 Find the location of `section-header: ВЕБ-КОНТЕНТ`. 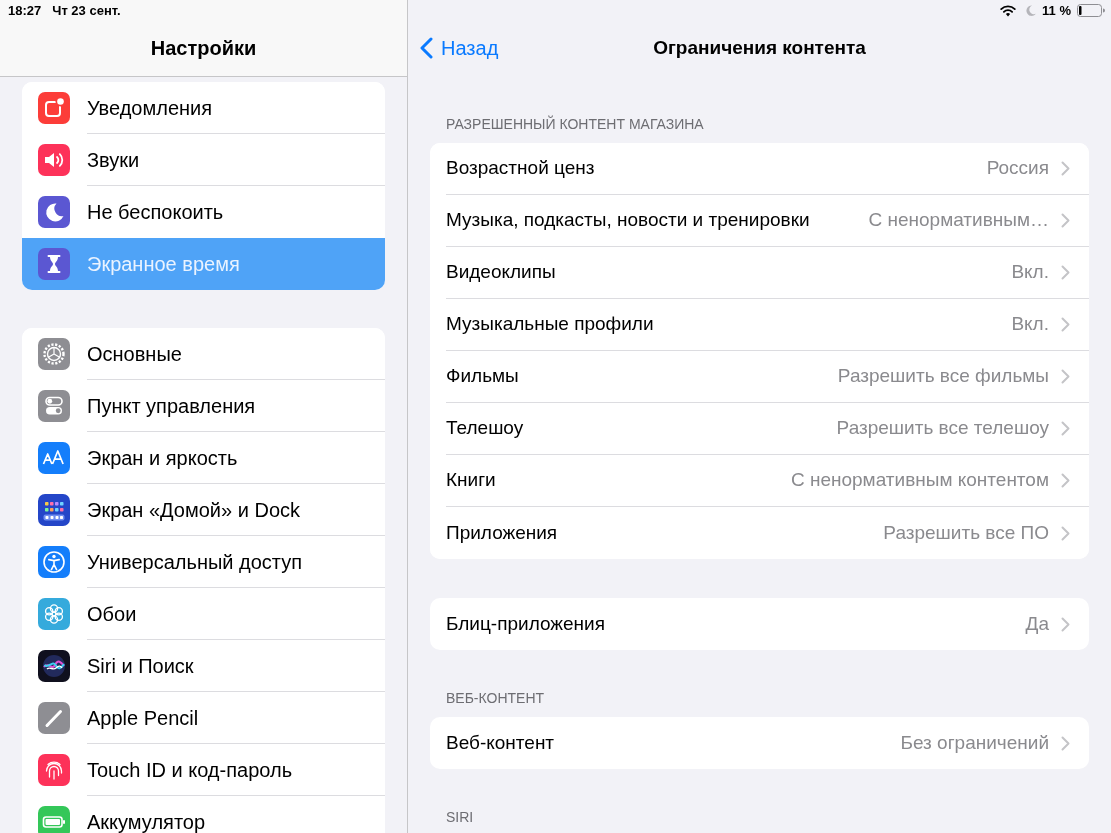

section-header: ВЕБ-КОНТЕНТ is located at coordinates (495, 698).